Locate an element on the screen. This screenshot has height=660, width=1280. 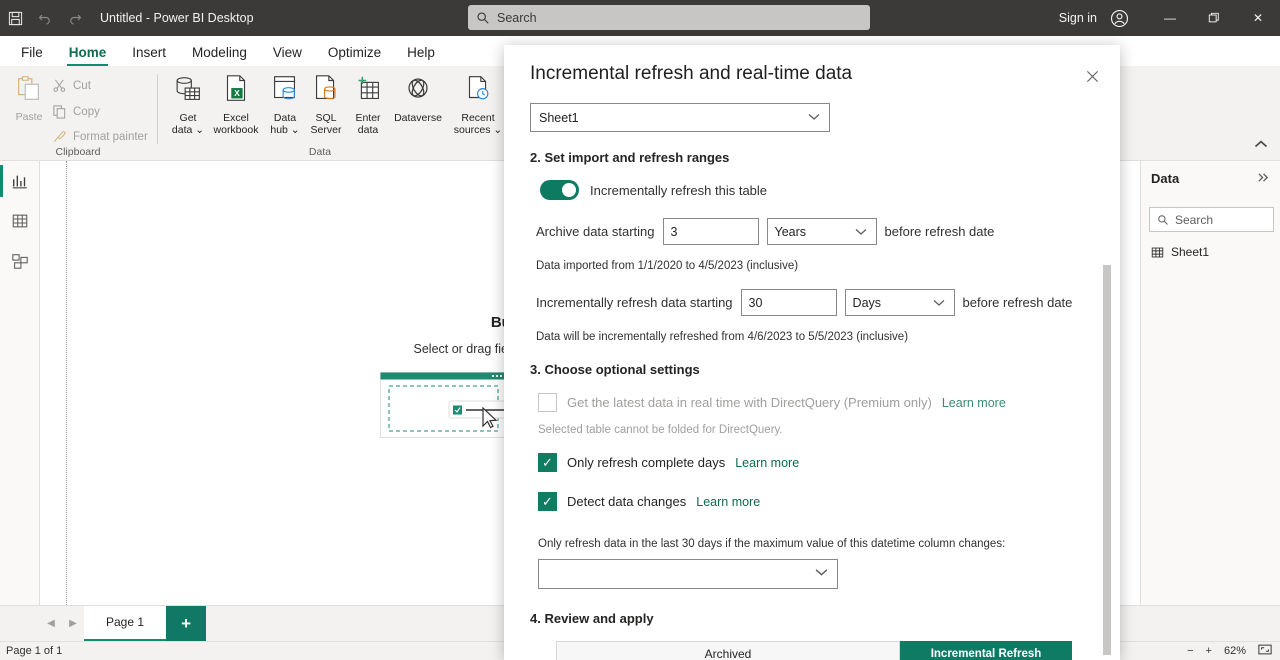
copy-button: Copy is located at coordinates (76, 111).